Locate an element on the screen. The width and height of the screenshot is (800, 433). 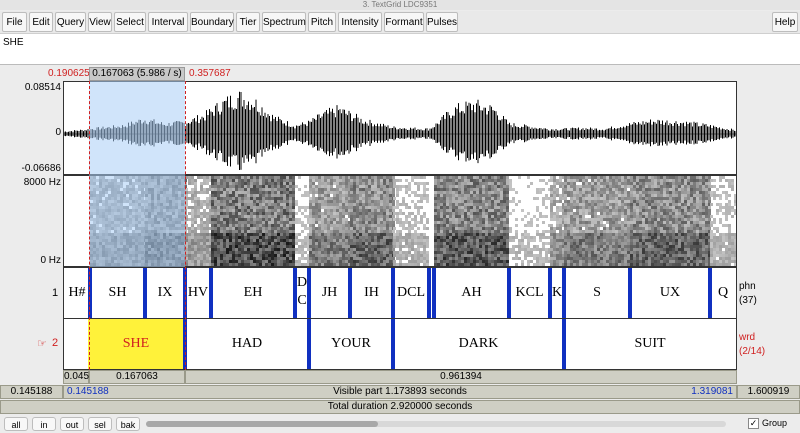
selection-duration-bar: 0.167063 (5.986 / s) is located at coordinates (137, 74).